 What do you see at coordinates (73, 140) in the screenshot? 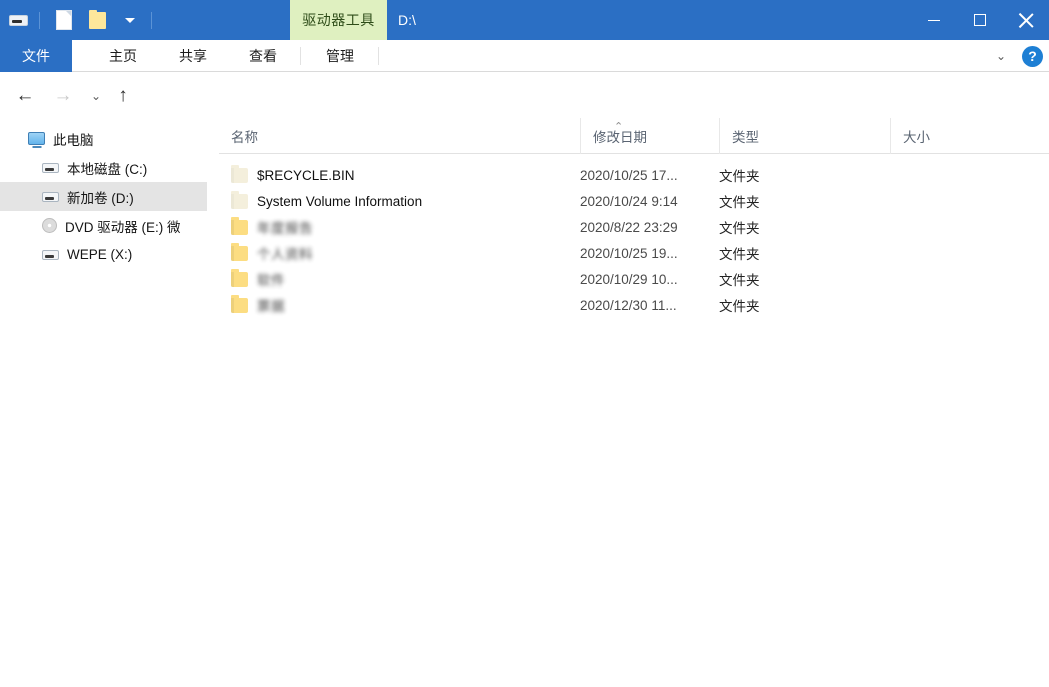
I see `sidebar-item-label: 此电脑` at bounding box center [73, 140].